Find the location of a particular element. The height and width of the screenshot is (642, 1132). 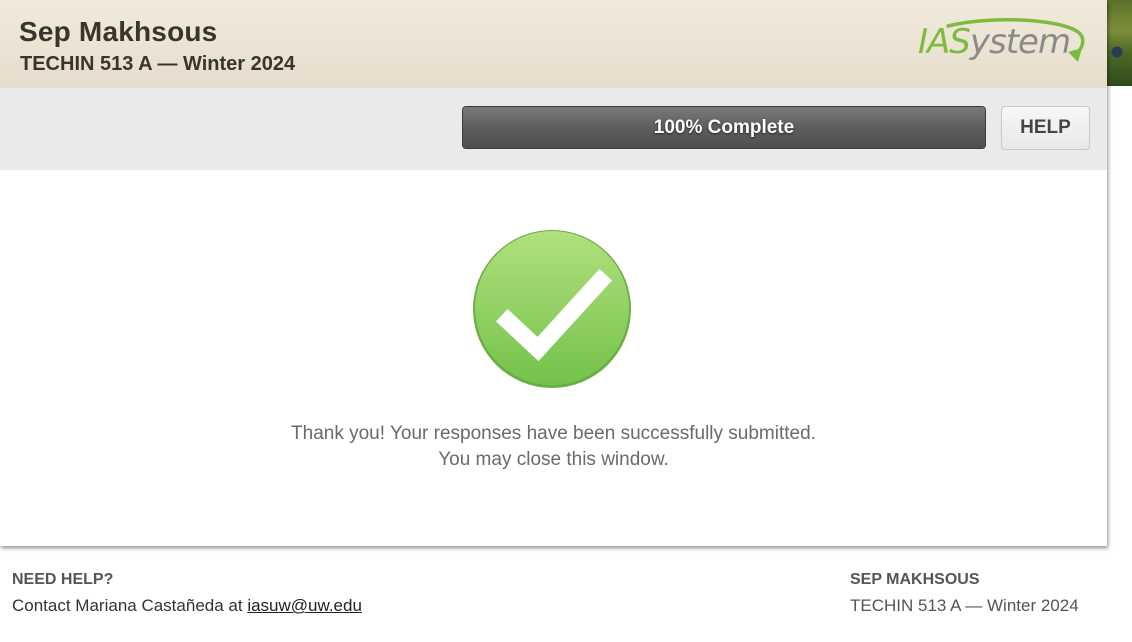

footer-person-name: SEP MAKHSOUS is located at coordinates (915, 579).